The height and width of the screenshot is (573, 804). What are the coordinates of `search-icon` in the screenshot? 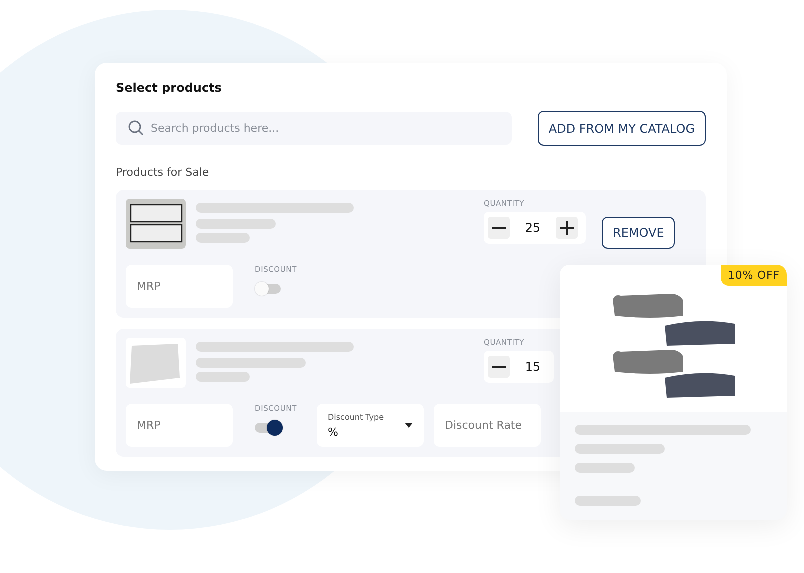 It's located at (136, 128).